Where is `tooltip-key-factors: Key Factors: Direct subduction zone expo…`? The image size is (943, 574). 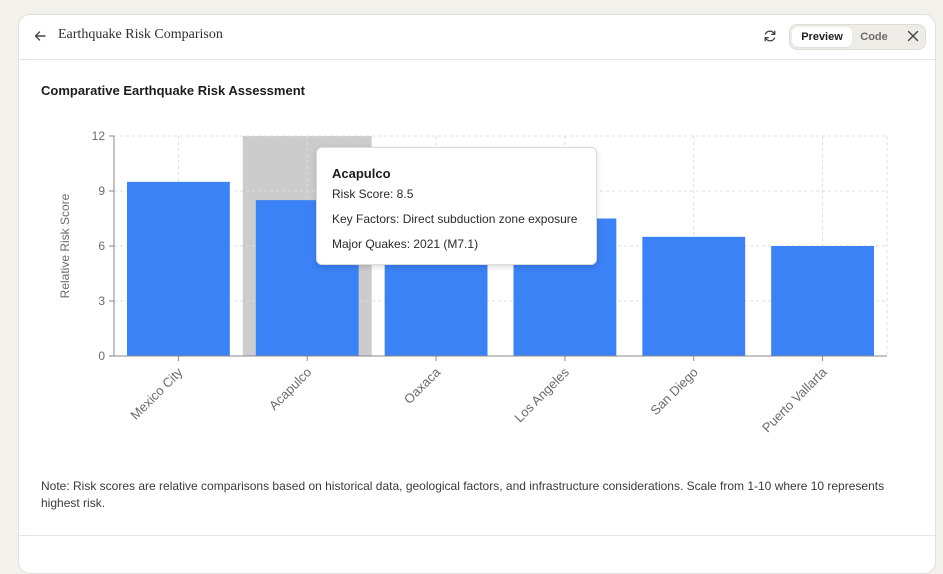 tooltip-key-factors: Key Factors: Direct subduction zone expo… is located at coordinates (455, 219).